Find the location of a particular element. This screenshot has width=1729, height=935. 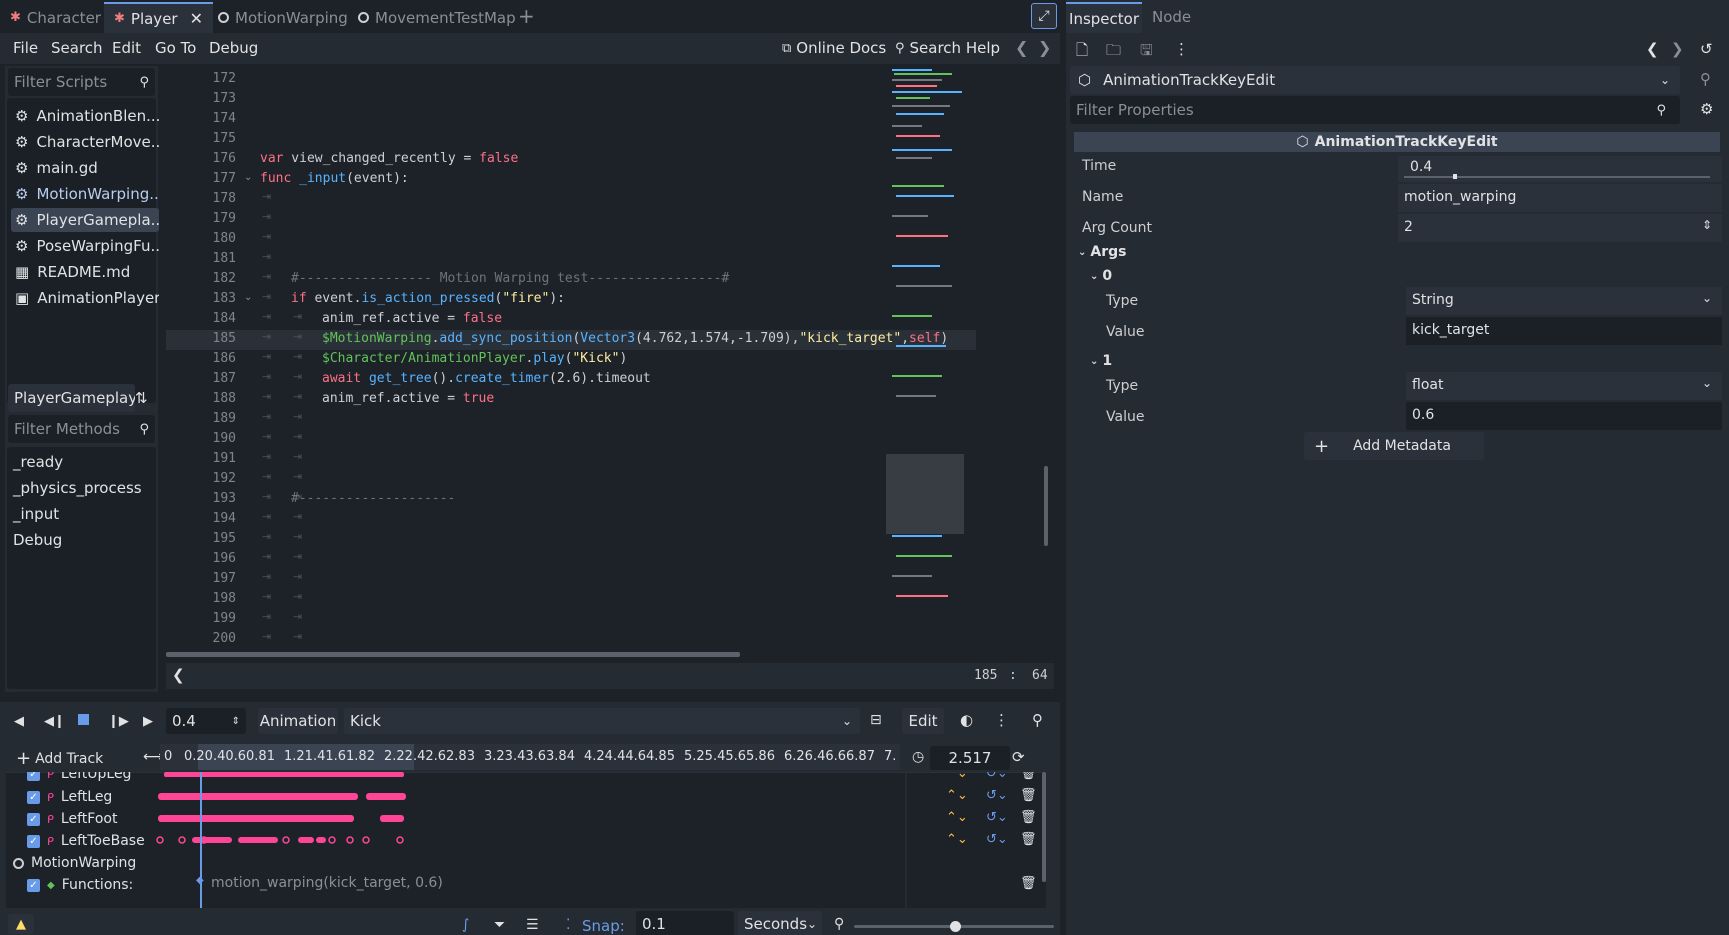

menu-search: Search is located at coordinates (77, 48).